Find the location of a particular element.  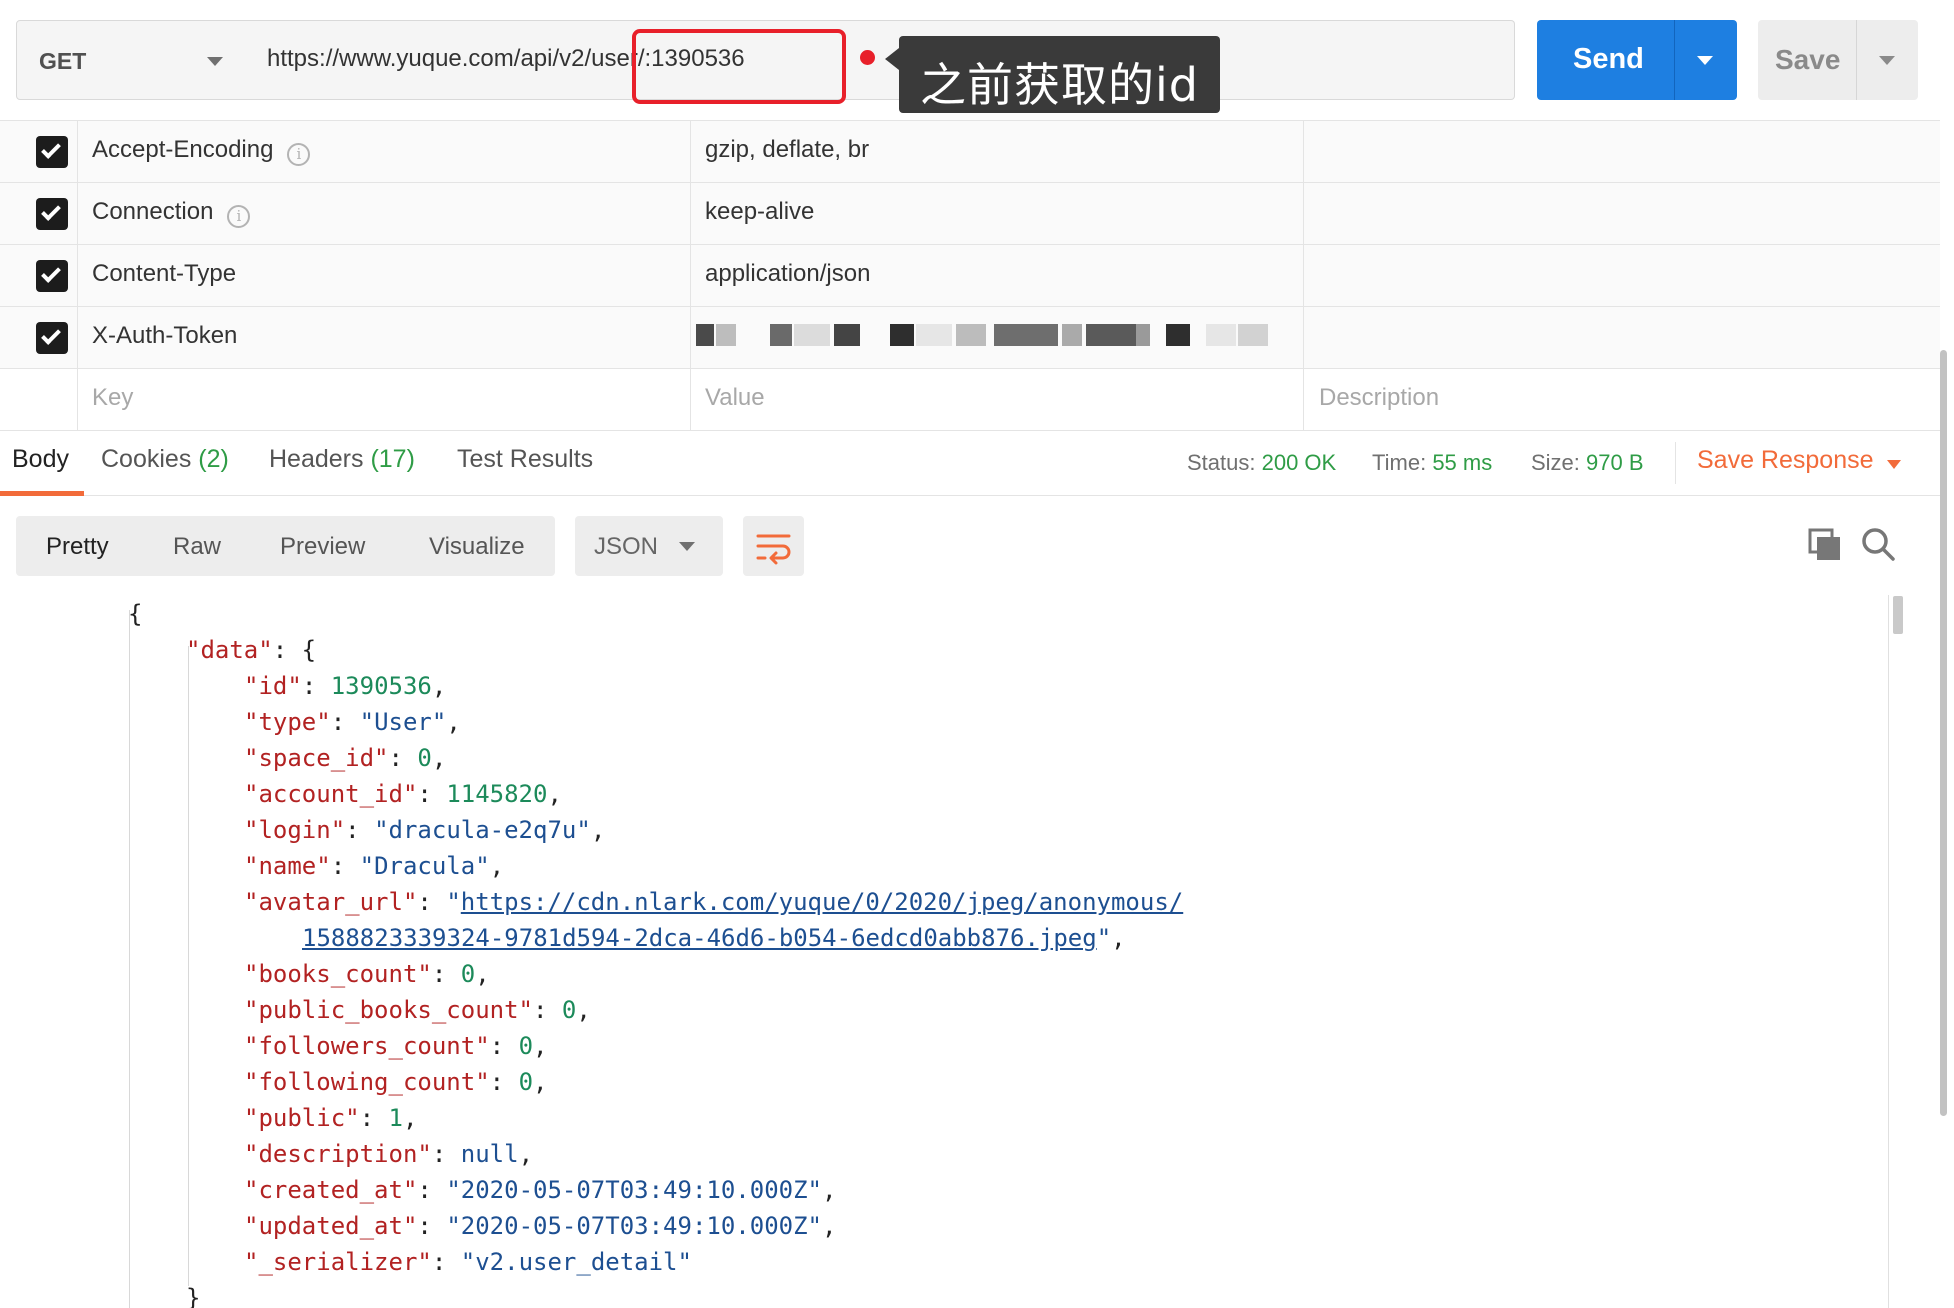

json-string: Dracula is located at coordinates (425, 866).